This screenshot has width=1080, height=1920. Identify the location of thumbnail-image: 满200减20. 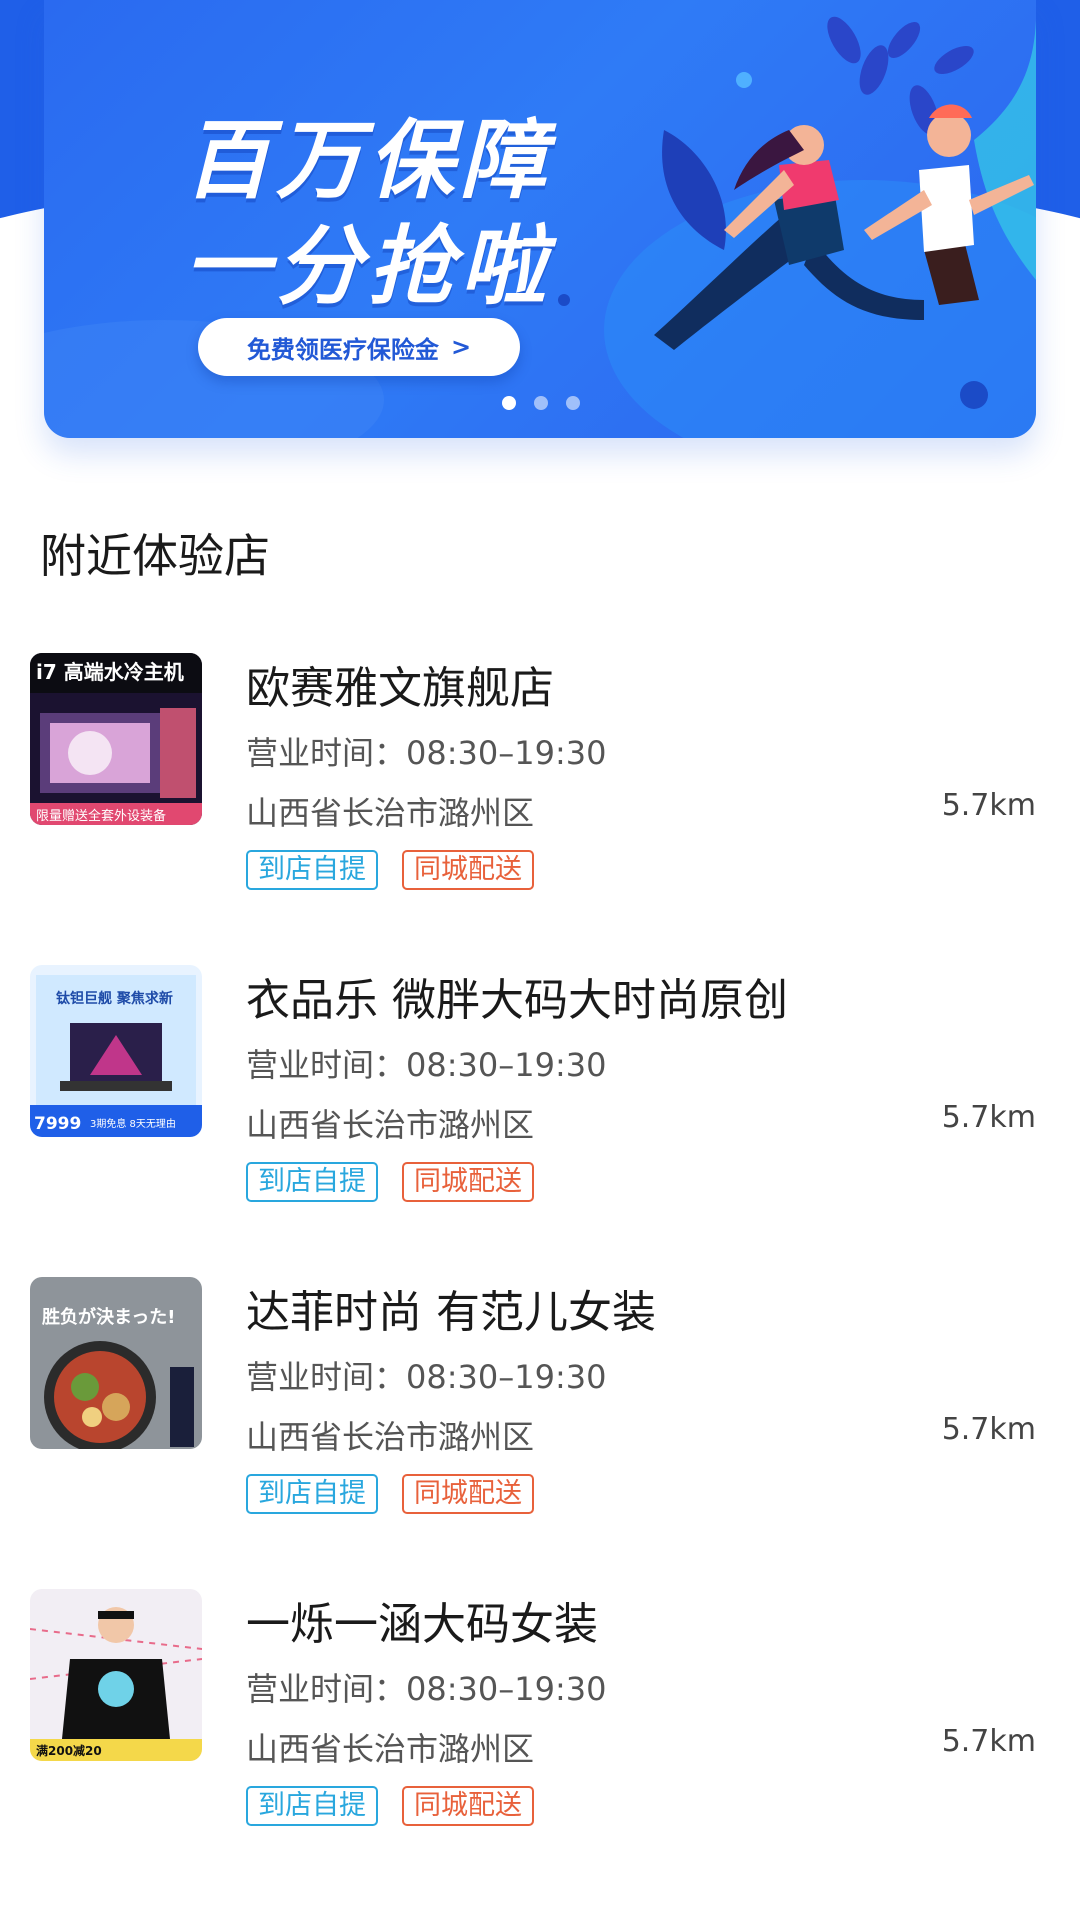
(116, 1675).